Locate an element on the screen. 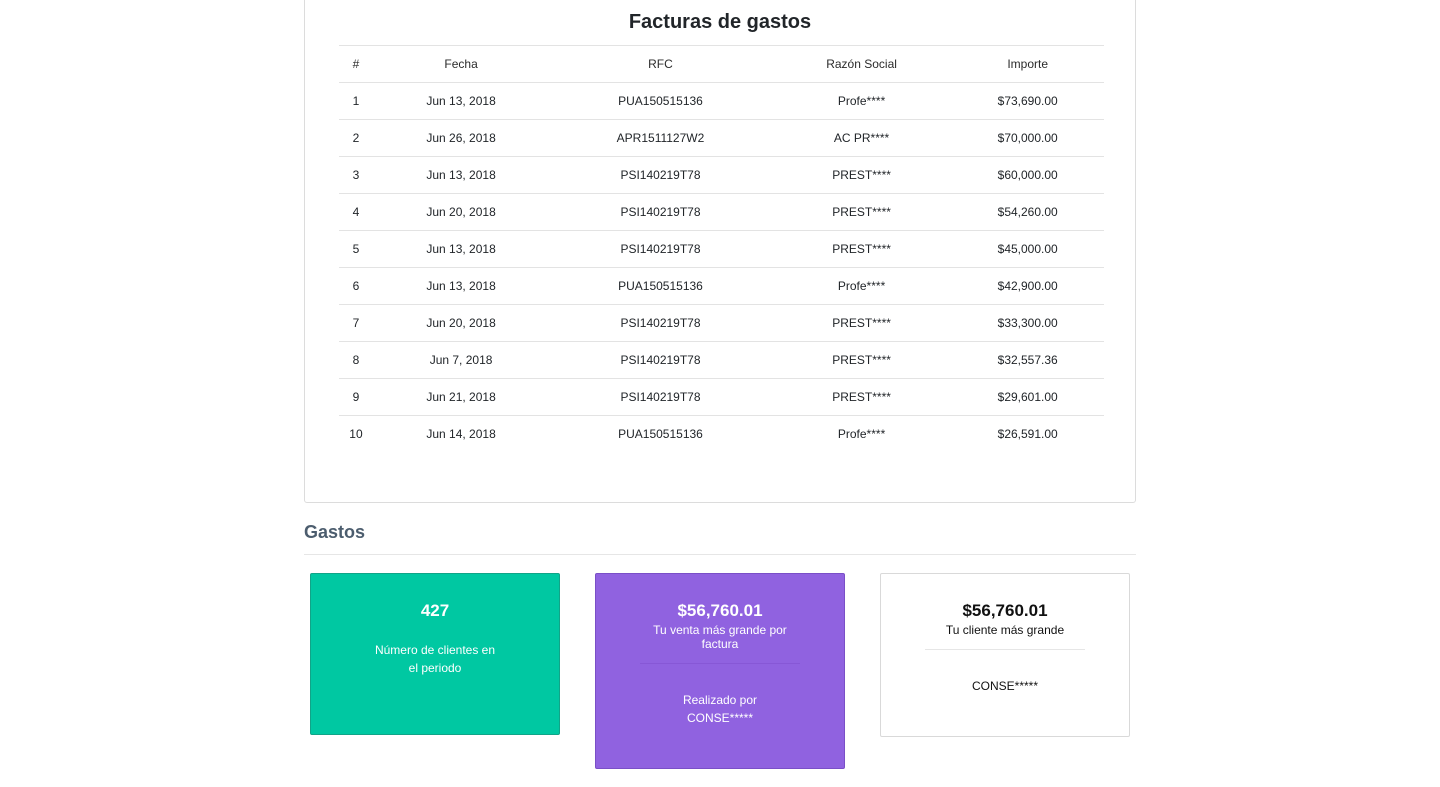  largest-sale-client: Realizado por CONSE***** is located at coordinates (720, 709).